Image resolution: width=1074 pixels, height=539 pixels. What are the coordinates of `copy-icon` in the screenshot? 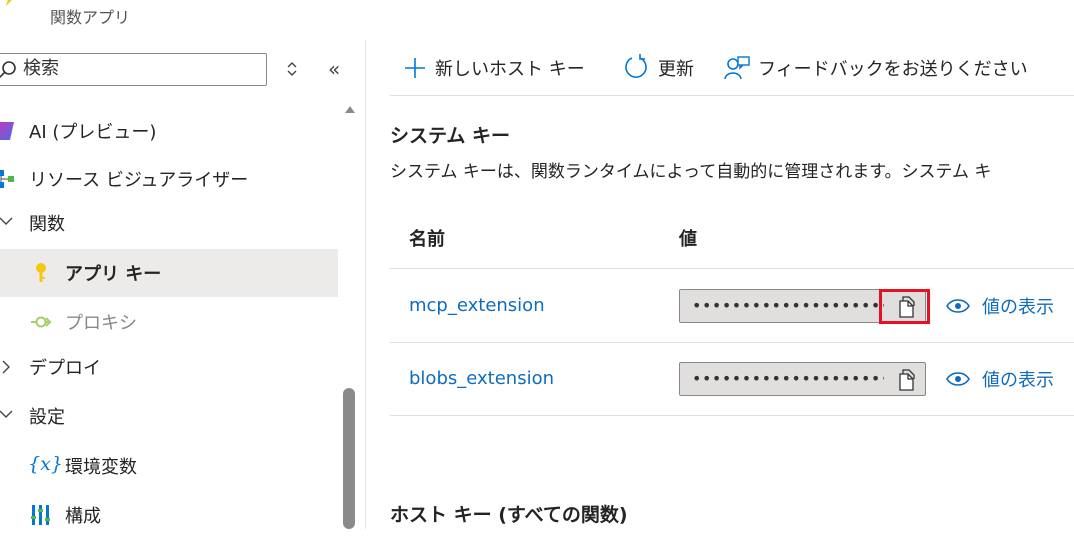 It's located at (906, 380).